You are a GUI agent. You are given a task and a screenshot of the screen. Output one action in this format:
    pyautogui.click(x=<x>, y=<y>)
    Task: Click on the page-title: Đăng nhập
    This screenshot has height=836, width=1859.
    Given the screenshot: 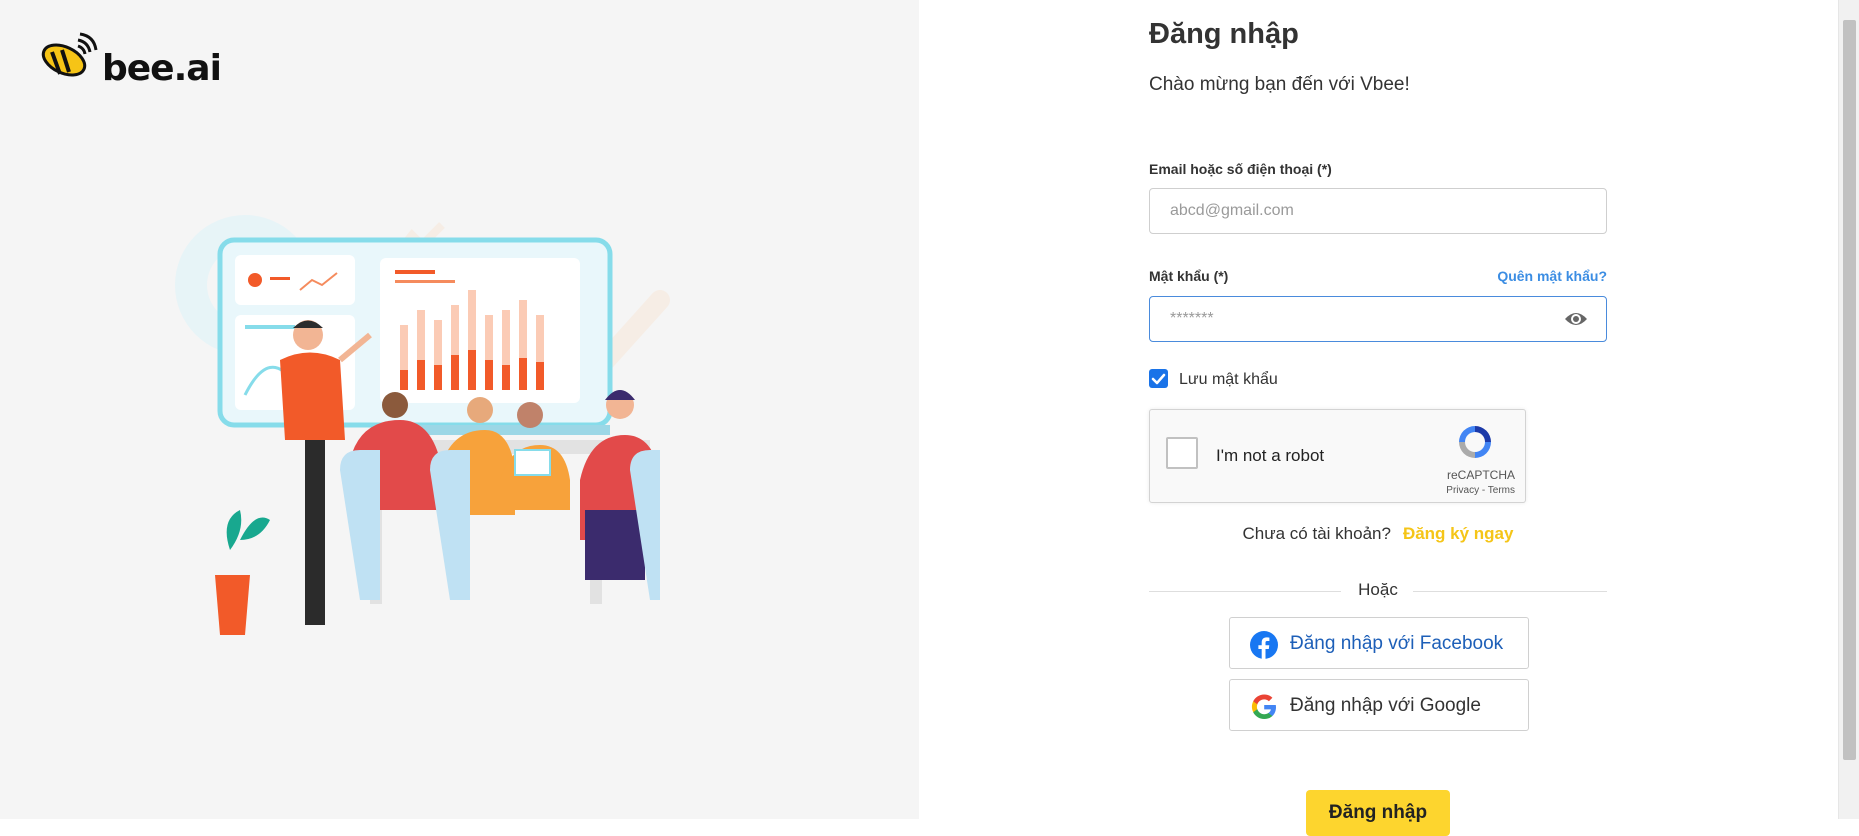 What is the action you would take?
    pyautogui.click(x=1224, y=34)
    